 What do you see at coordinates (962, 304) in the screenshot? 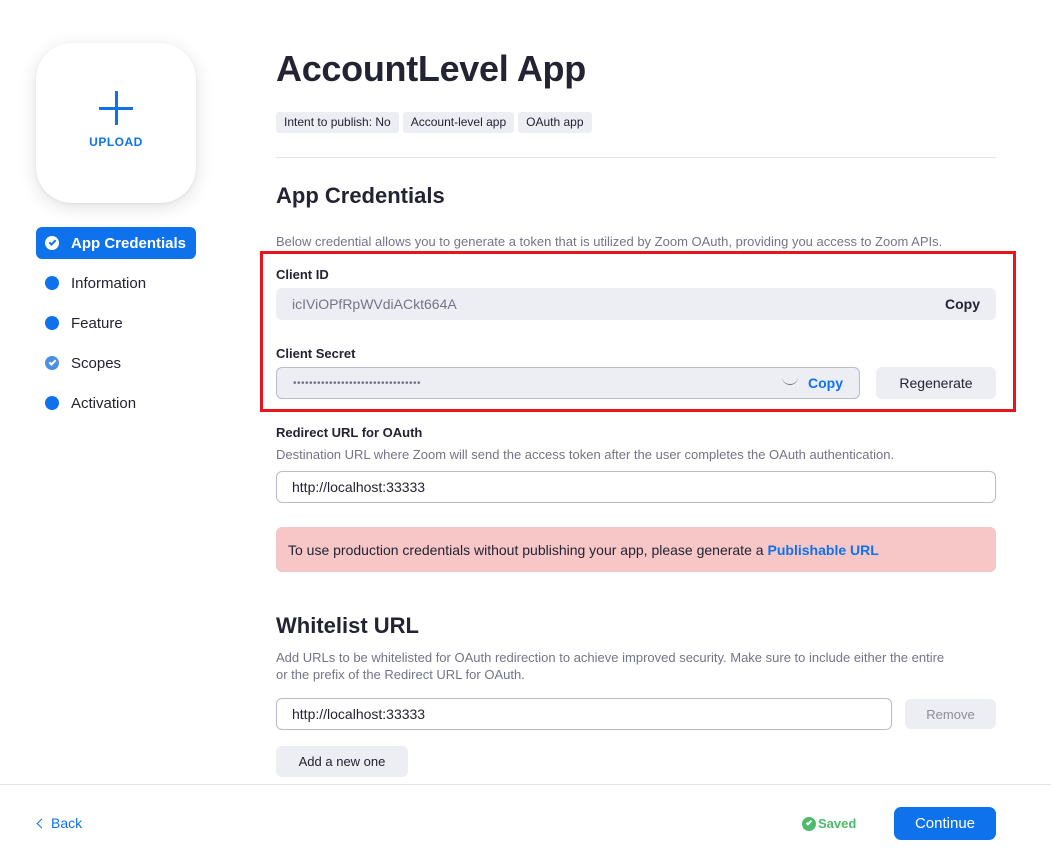
I see `copy-client-id-button: Copy` at bounding box center [962, 304].